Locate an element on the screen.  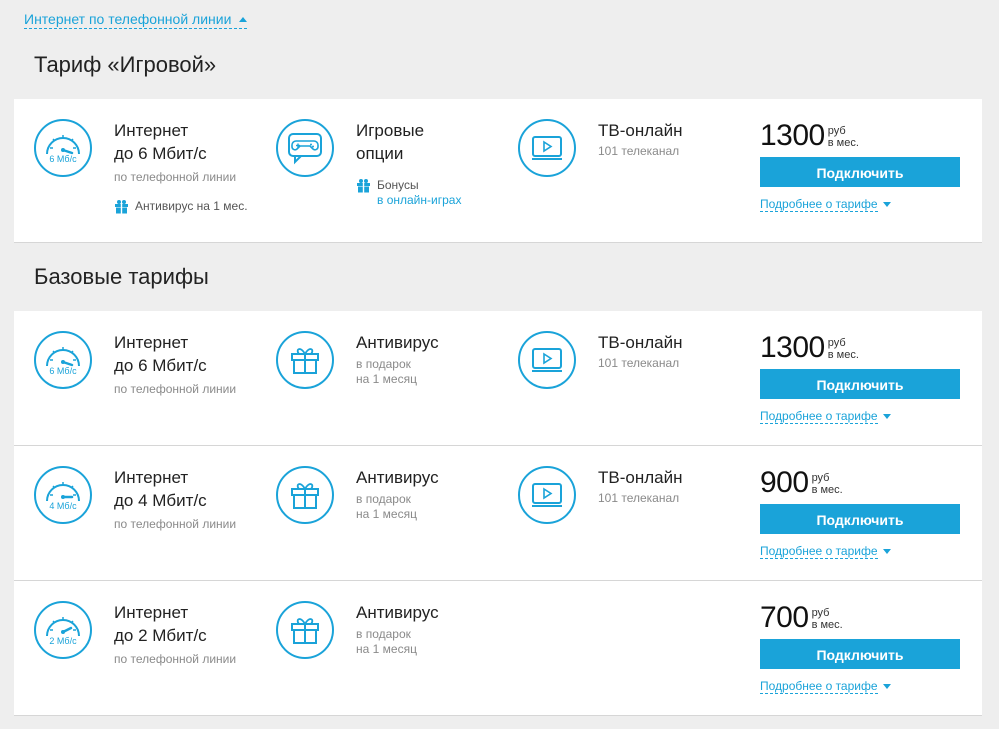
internet-phone-line-toggle: Интернет по телефонной линии is located at coordinates (136, 20).